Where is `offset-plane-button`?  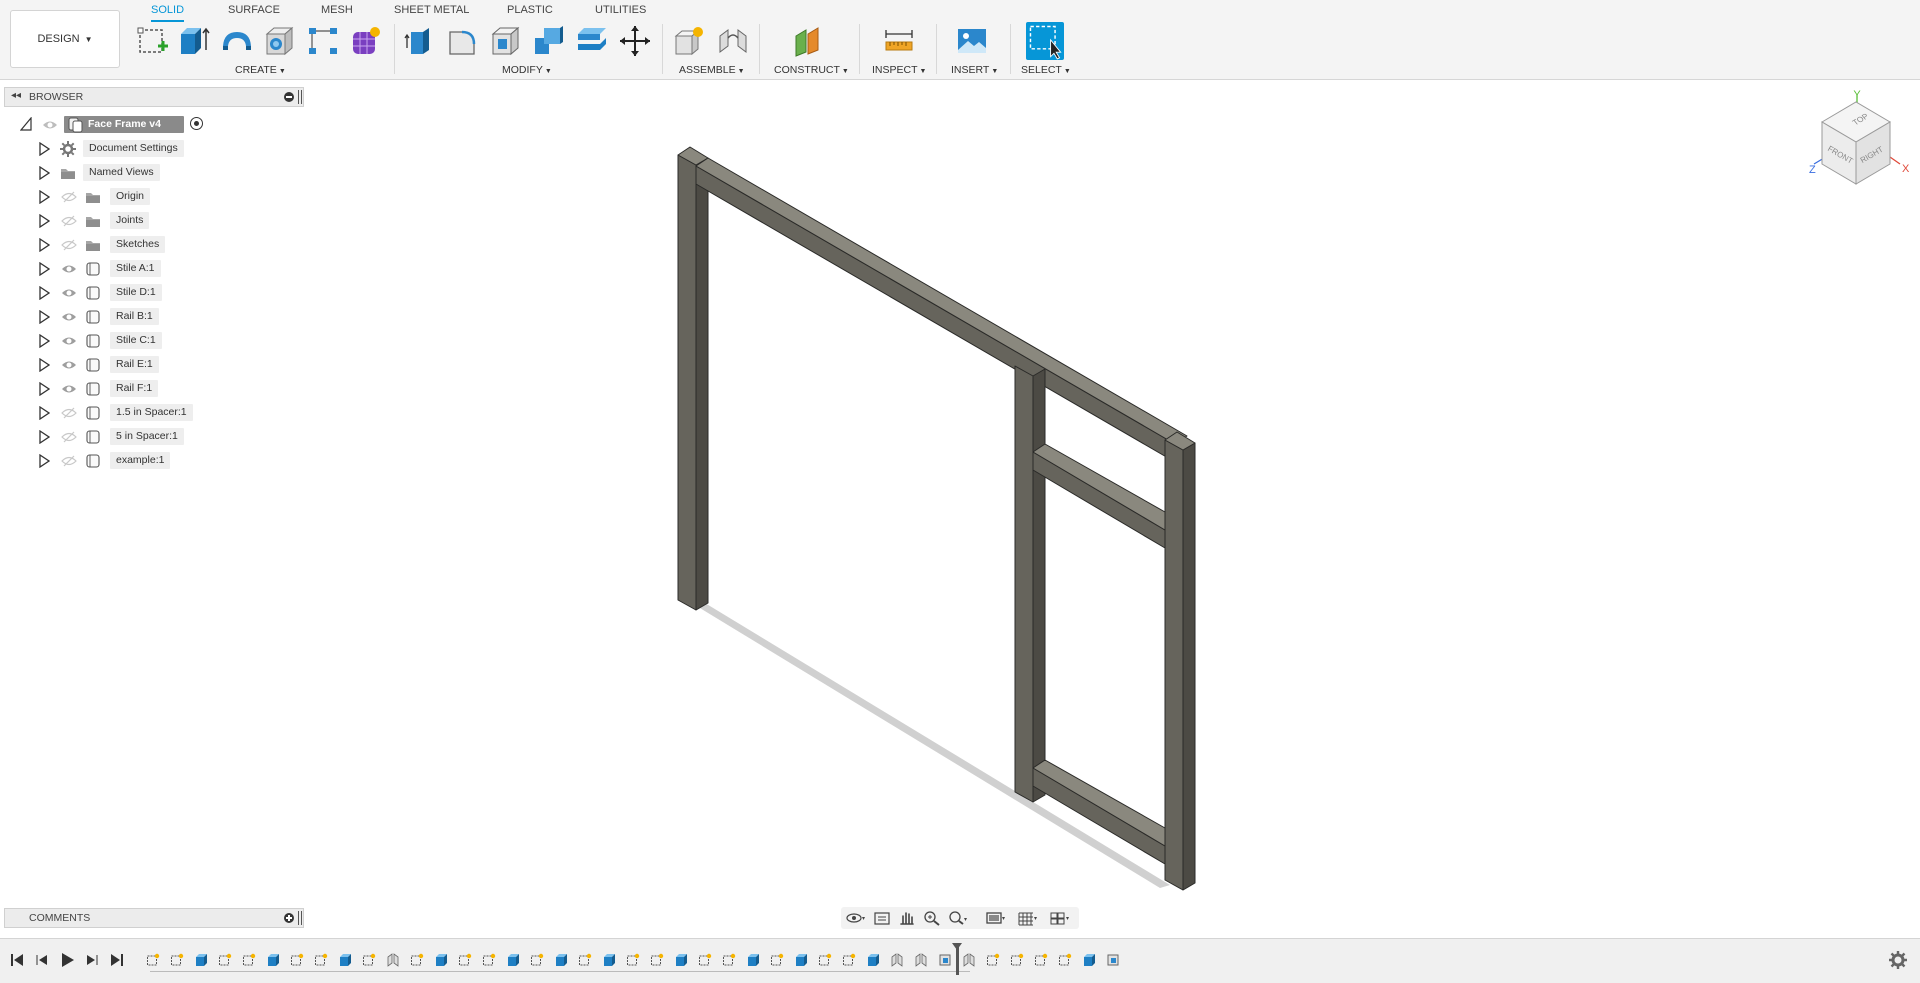
offset-plane-button is located at coordinates (809, 41).